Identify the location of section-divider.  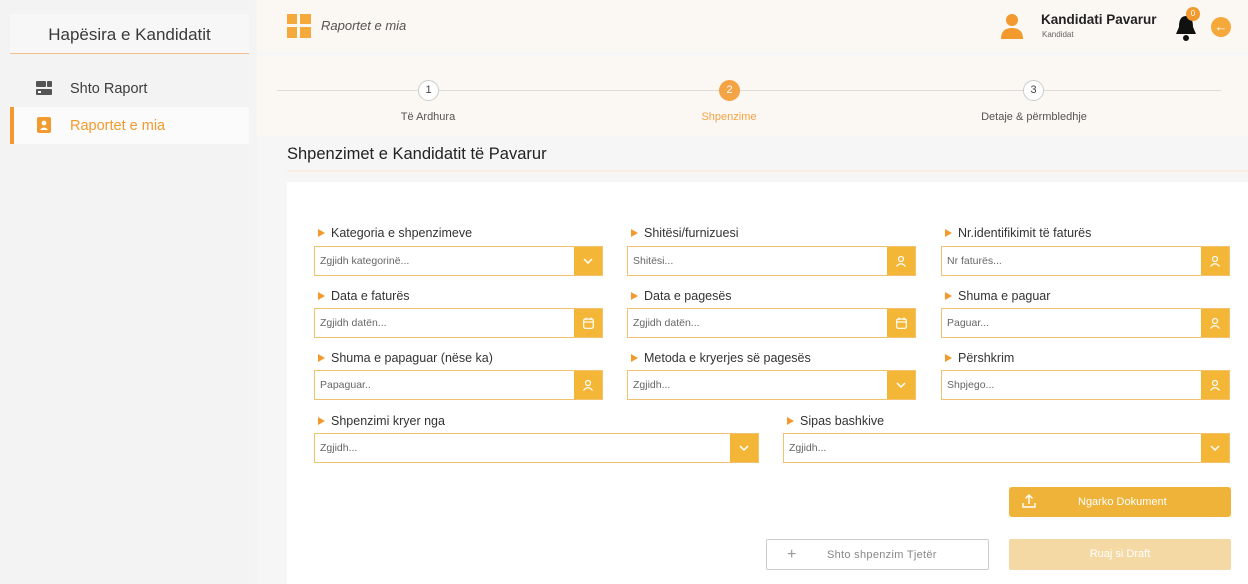
(767, 171).